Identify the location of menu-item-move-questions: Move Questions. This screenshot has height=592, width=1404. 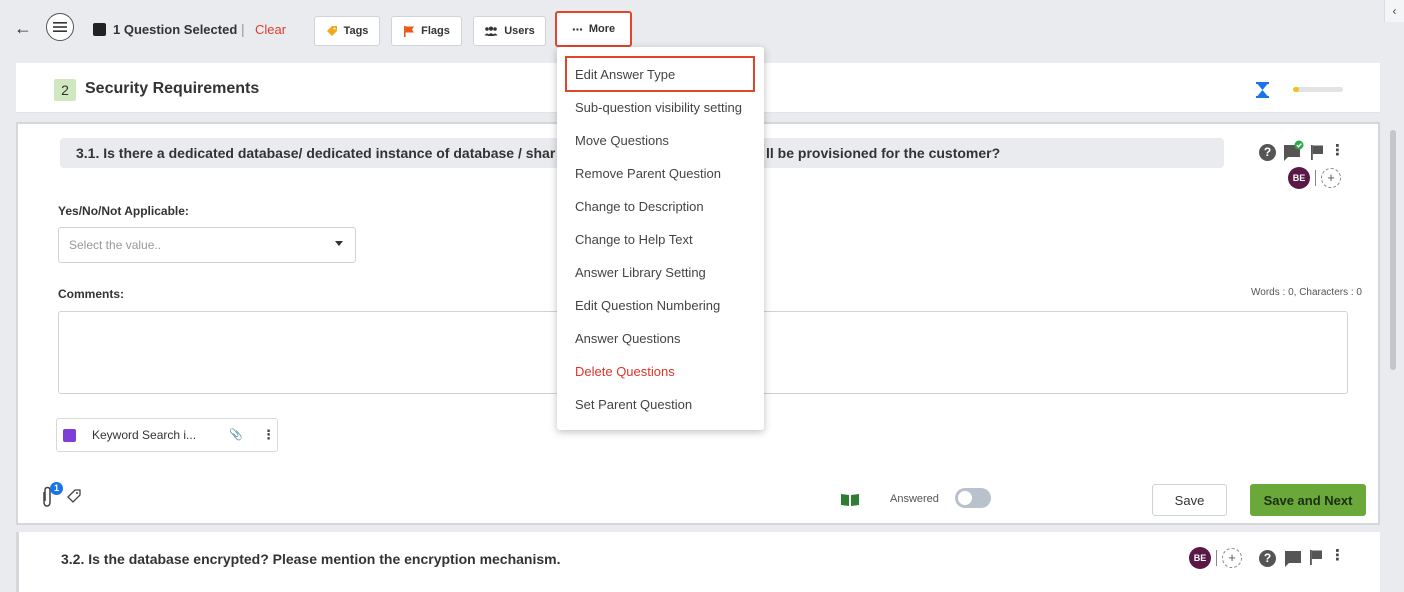
(622, 140).